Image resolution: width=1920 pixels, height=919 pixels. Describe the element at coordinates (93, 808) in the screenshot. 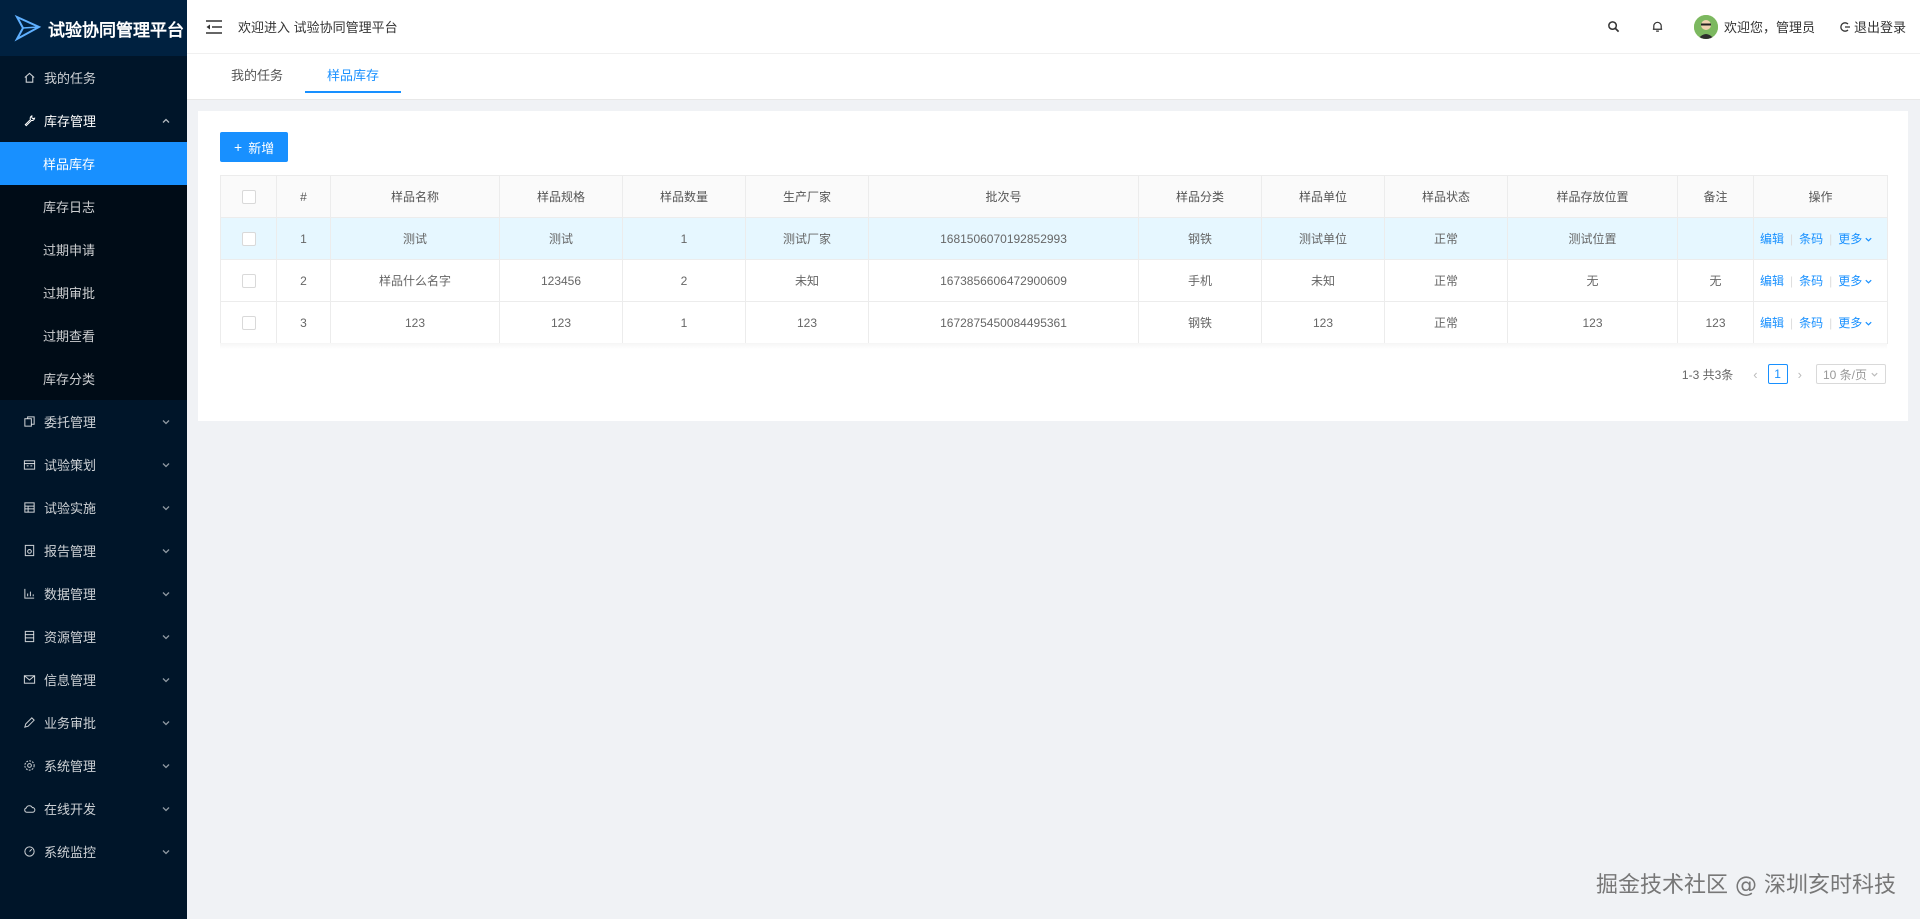

I see `sidebar-item-online-dev: 在线开发` at that location.